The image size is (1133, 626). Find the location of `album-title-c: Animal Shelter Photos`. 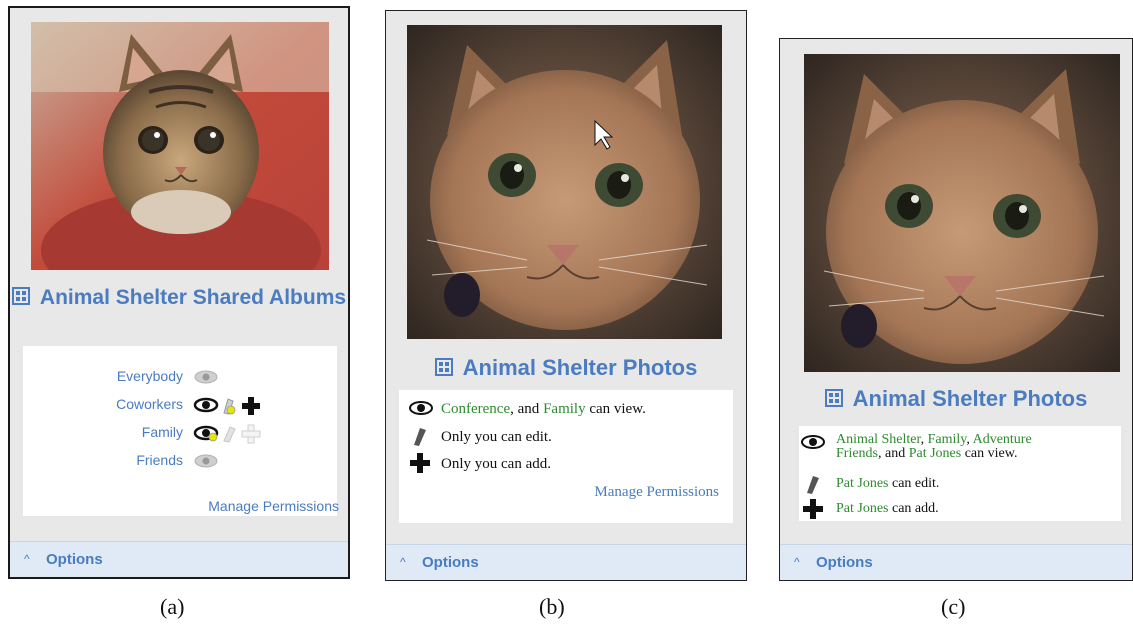

album-title-c: Animal Shelter Photos is located at coordinates (956, 399).